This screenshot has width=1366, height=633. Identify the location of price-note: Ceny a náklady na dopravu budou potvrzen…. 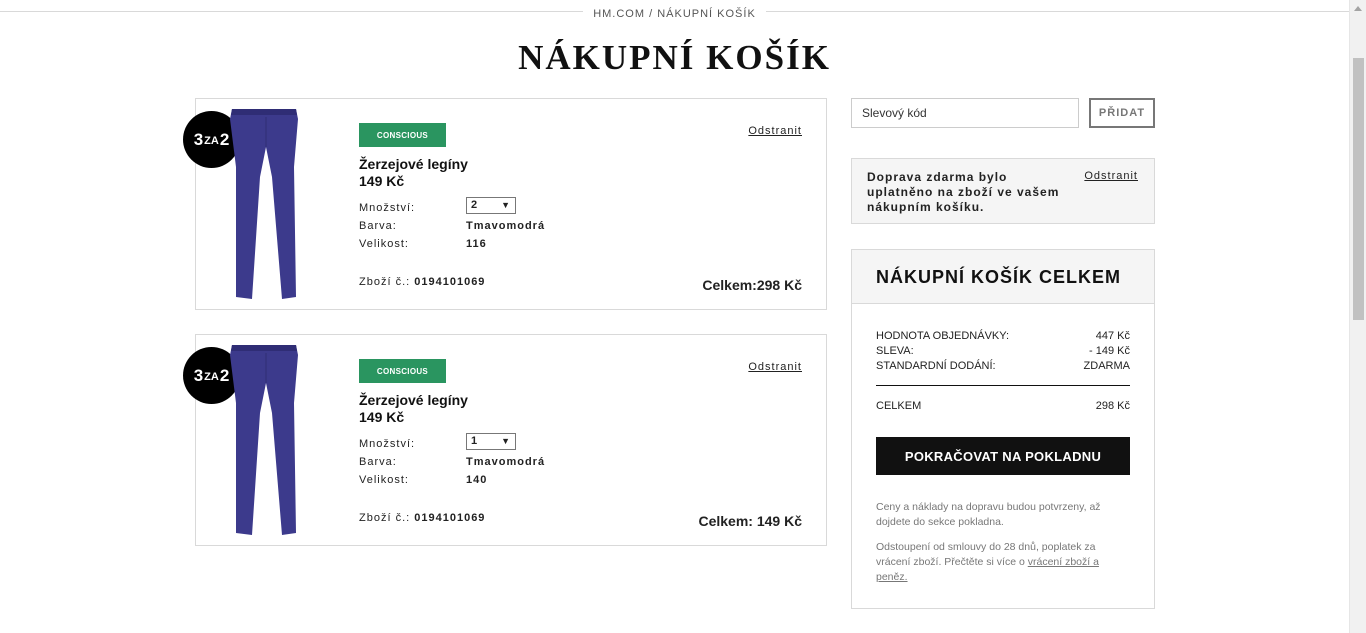
(988, 514).